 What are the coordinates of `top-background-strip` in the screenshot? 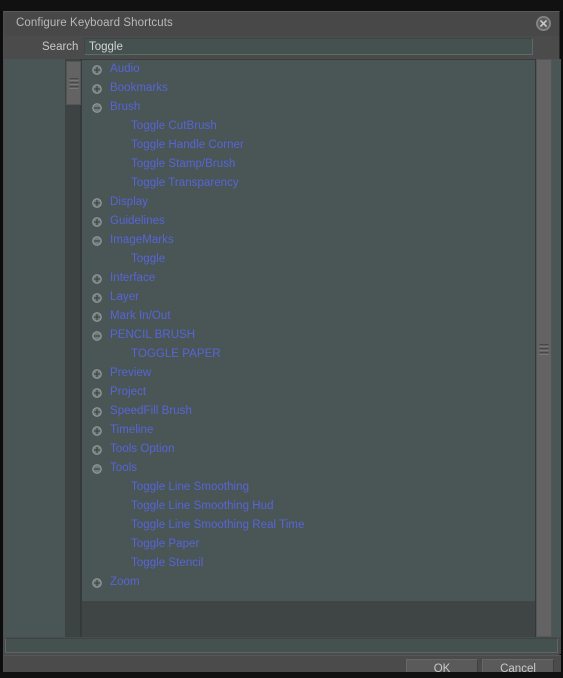 It's located at (281, 5).